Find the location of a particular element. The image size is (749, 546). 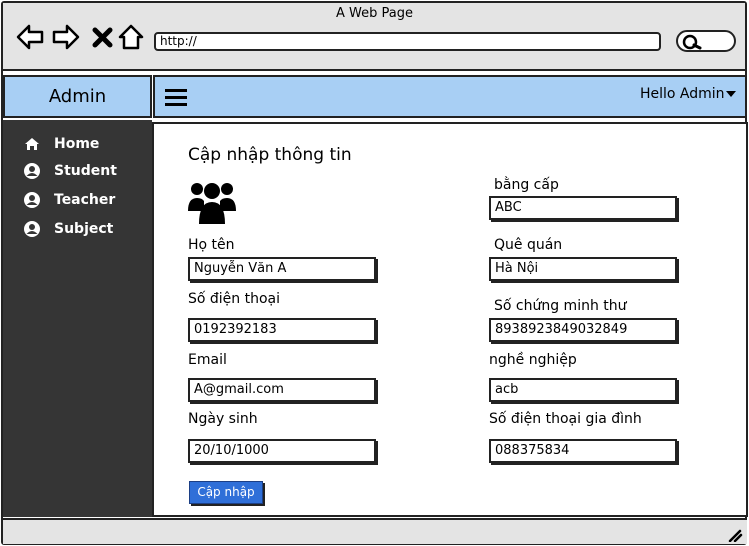

chevron-down-icon is located at coordinates (731, 94).